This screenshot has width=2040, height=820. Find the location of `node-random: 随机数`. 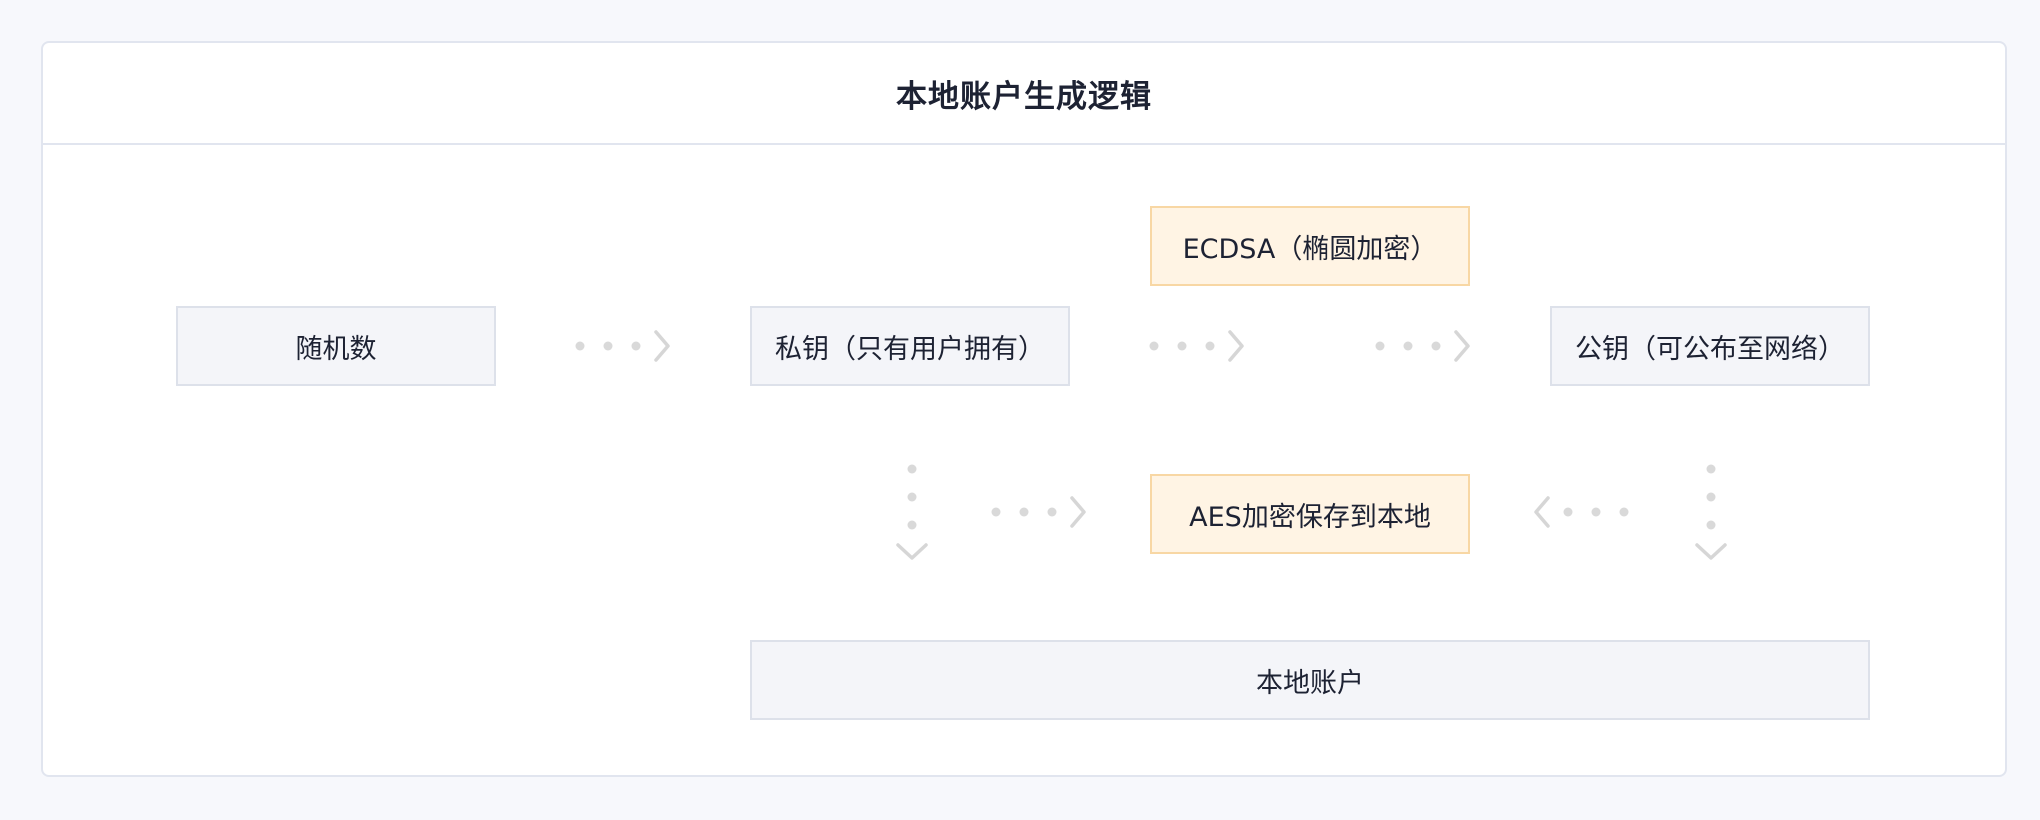

node-random: 随机数 is located at coordinates (336, 346).